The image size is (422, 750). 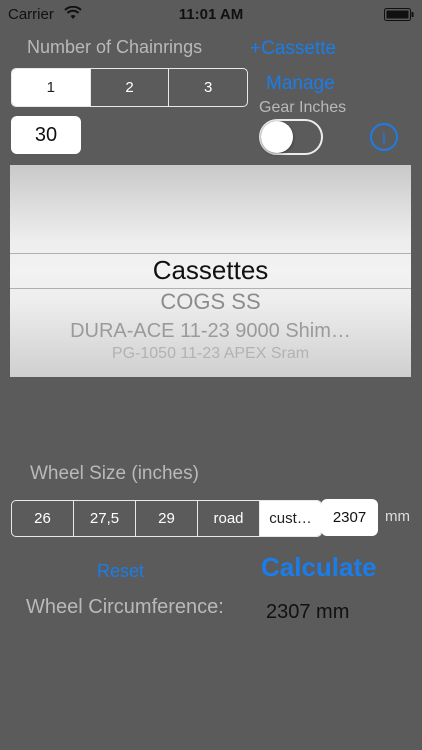 I want to click on chainrings-option-2: 2, so click(x=129, y=87).